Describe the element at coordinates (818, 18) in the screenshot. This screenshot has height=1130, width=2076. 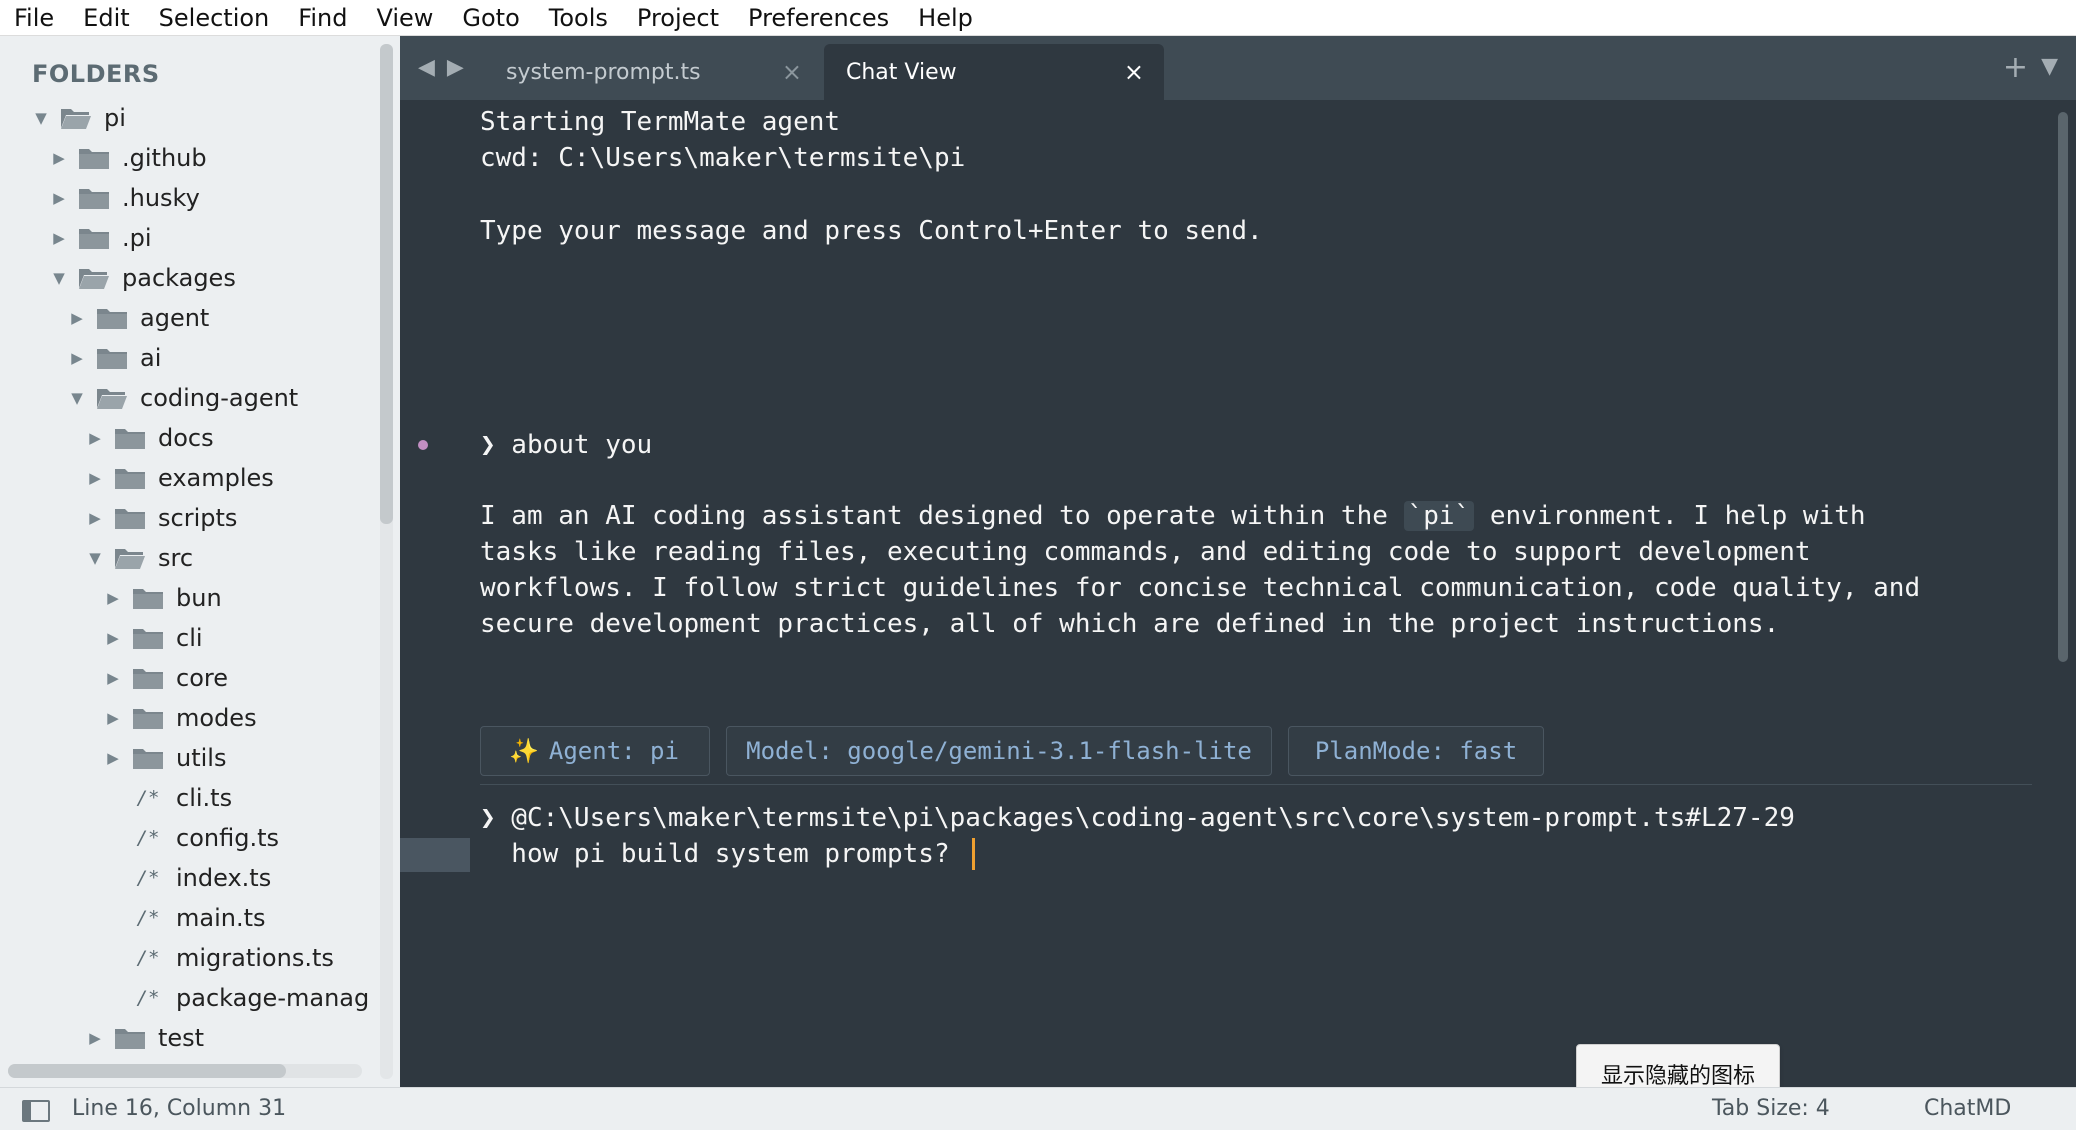
I see `menu-preferences: Preferences` at that location.